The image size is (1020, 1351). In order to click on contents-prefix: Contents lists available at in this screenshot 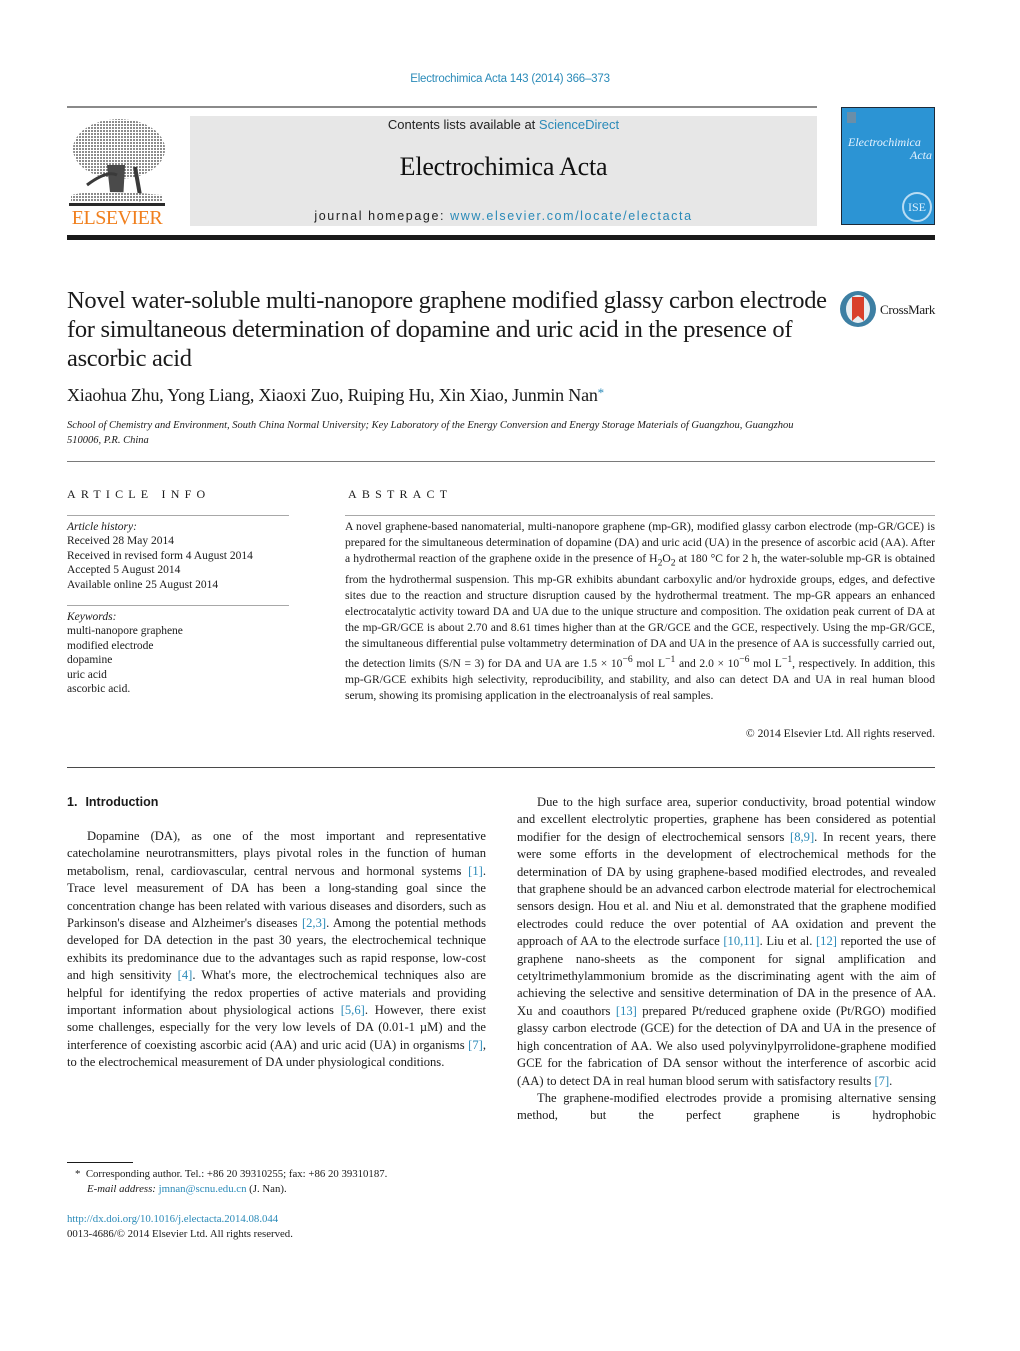, I will do `click(463, 124)`.